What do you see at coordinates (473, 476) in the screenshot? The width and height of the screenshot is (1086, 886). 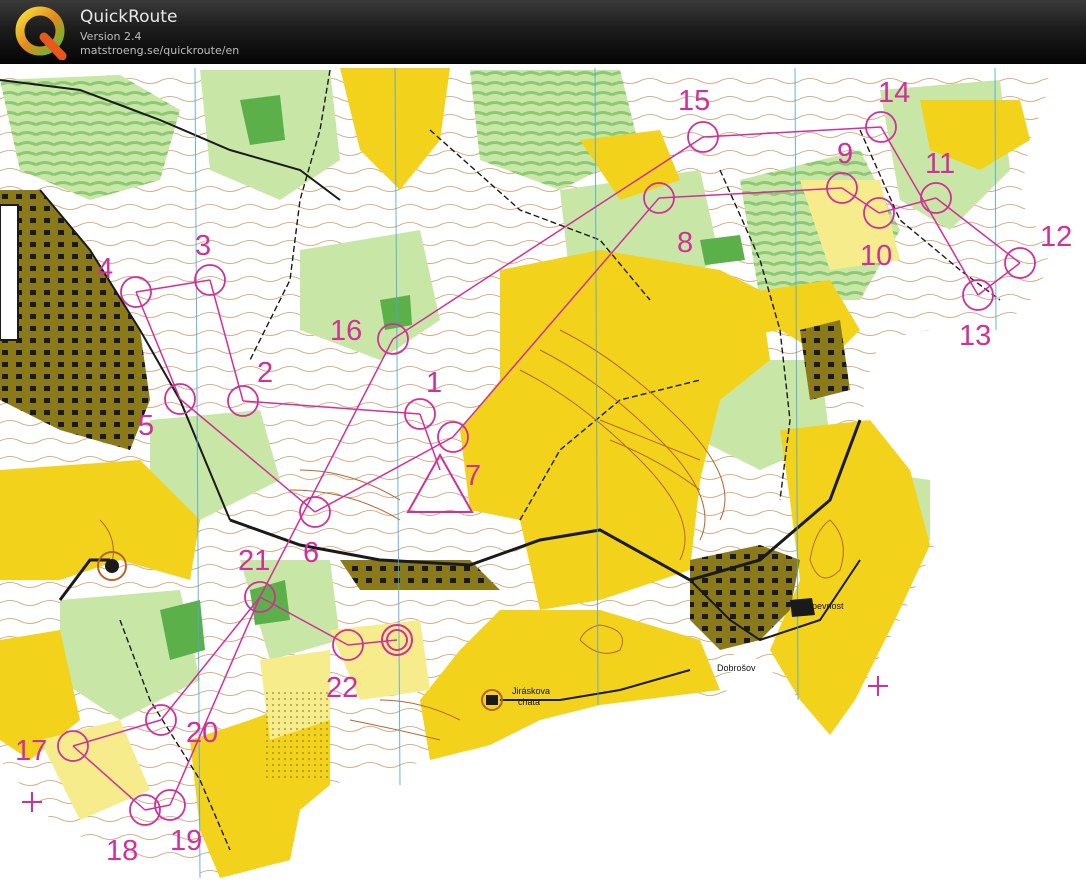 I see `control-number-7: 7` at bounding box center [473, 476].